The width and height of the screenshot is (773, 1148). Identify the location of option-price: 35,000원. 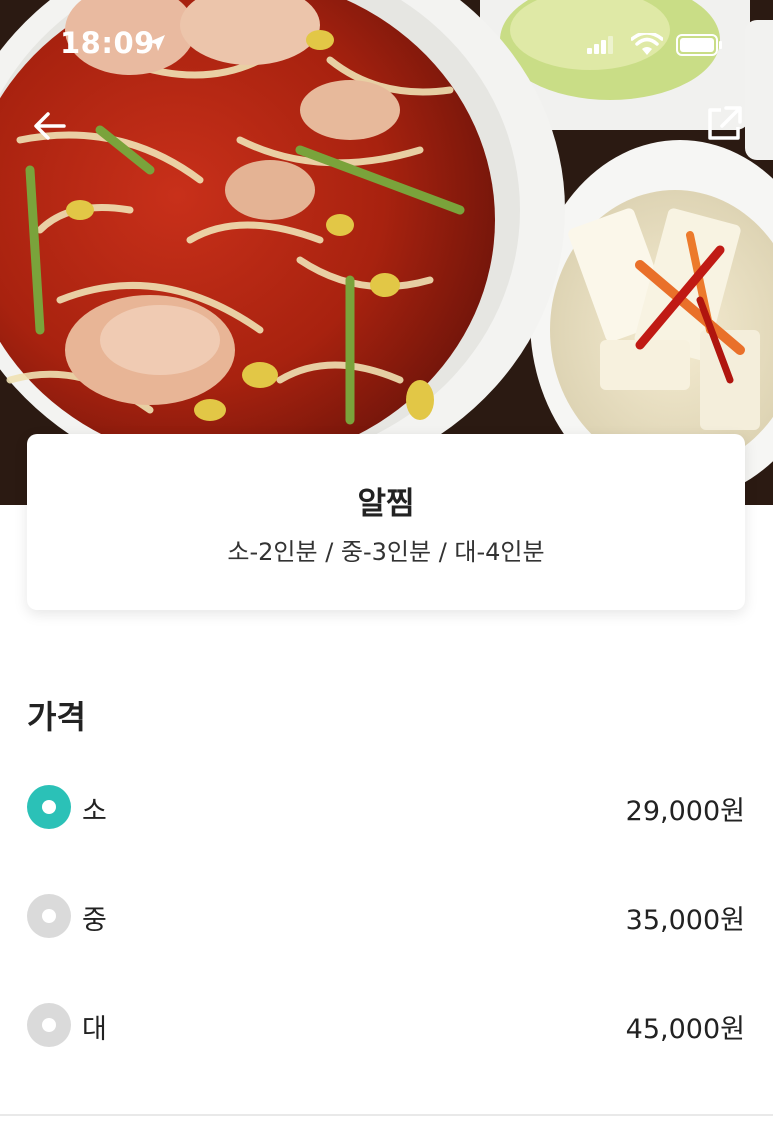
(685, 920).